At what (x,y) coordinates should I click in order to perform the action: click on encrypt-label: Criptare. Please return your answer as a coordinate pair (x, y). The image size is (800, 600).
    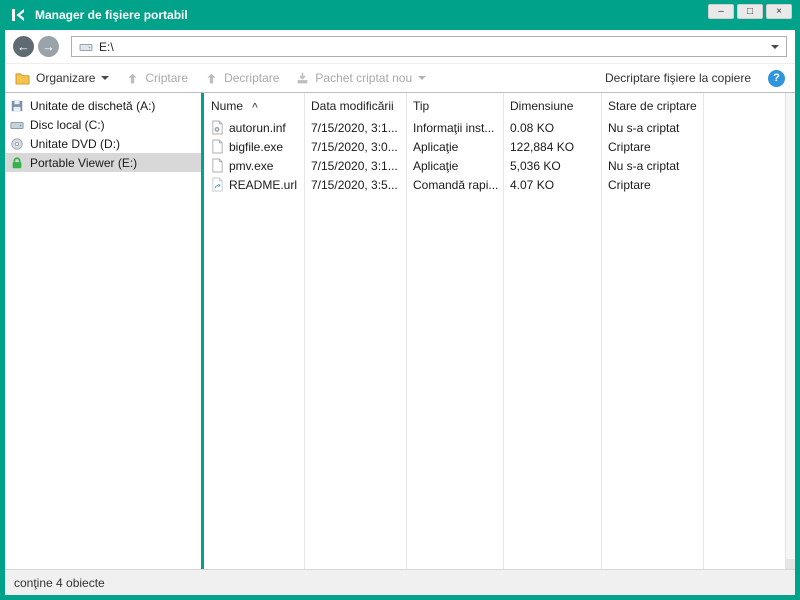
    Looking at the image, I should click on (167, 78).